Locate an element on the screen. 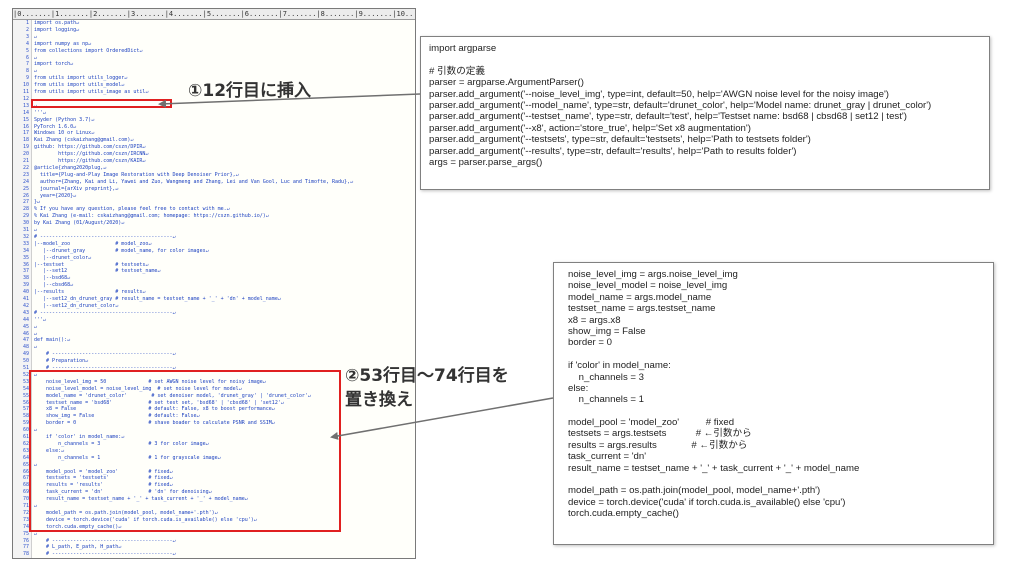 This screenshot has width=1024, height=561. snippet-line: testset_name = args.testset_name is located at coordinates (642, 309).